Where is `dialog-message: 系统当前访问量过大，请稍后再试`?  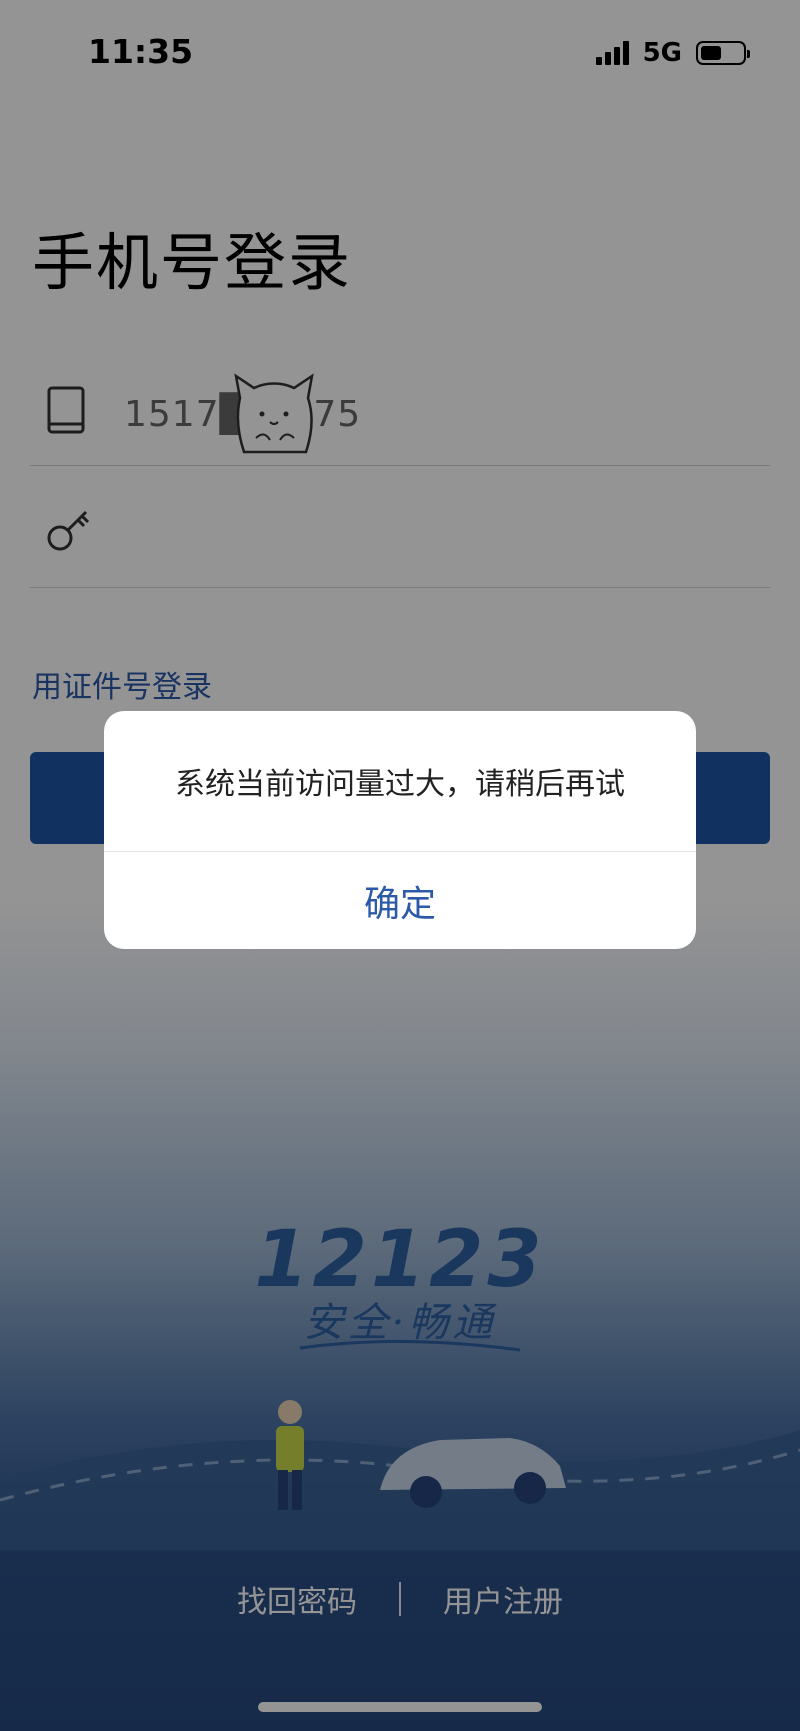 dialog-message: 系统当前访问量过大，请稍后再试 is located at coordinates (400, 784).